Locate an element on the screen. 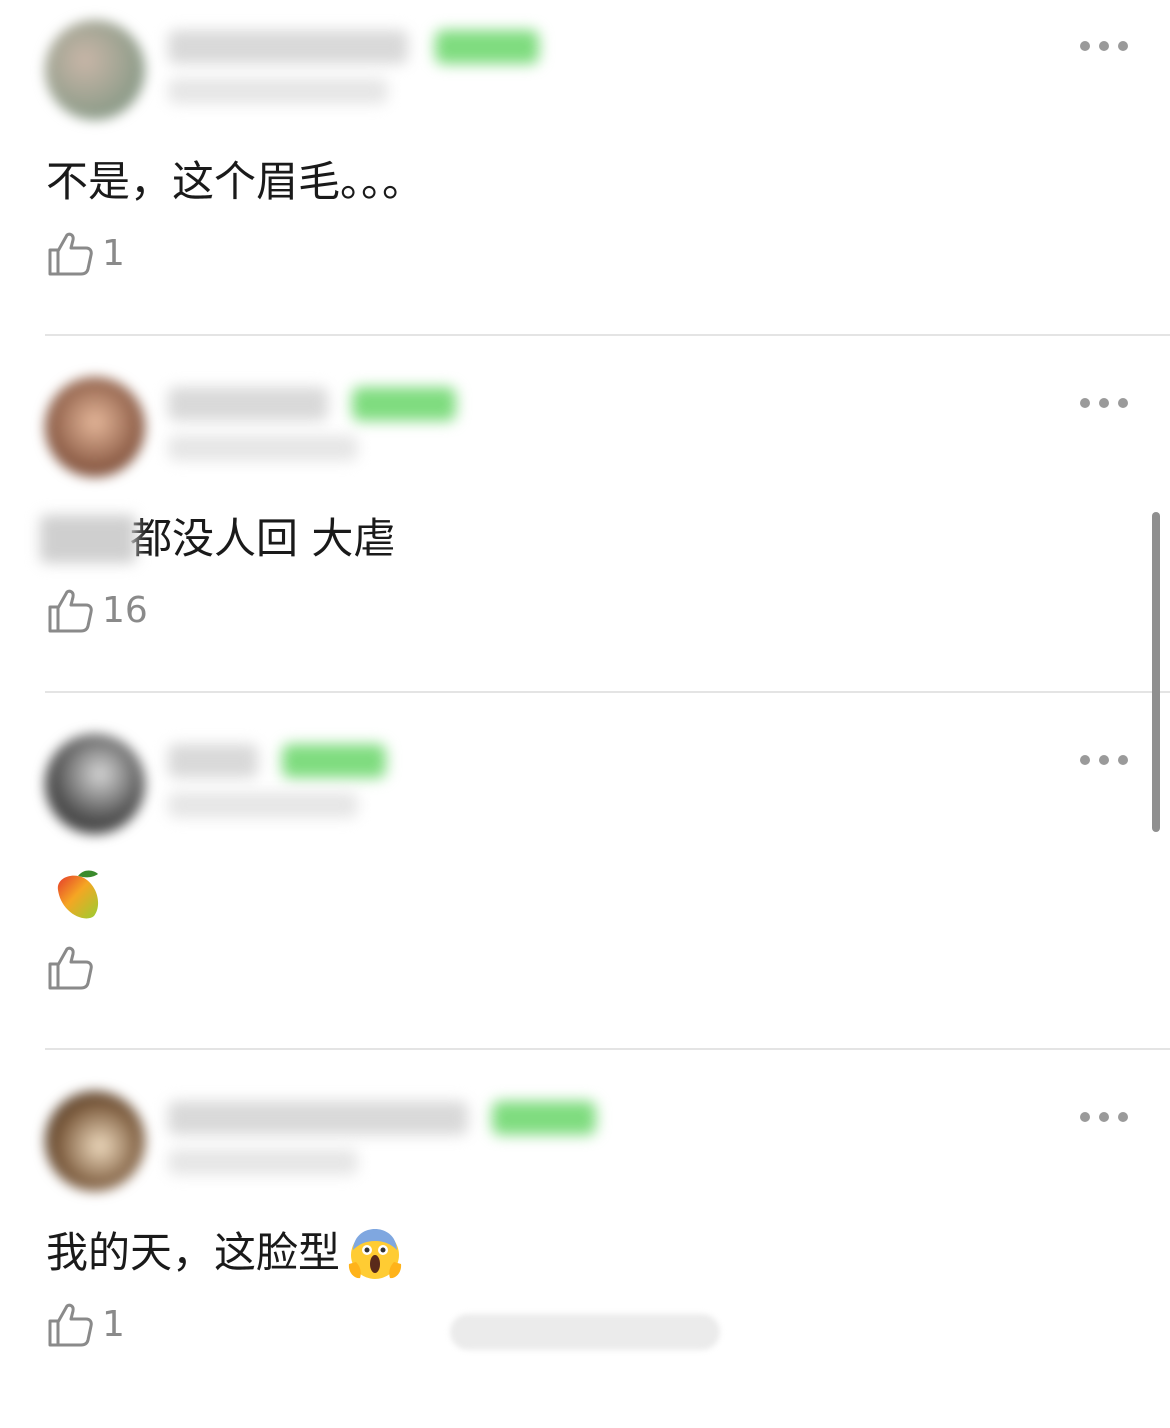  comment-text-content: 都没人回 大虐 is located at coordinates (263, 538).